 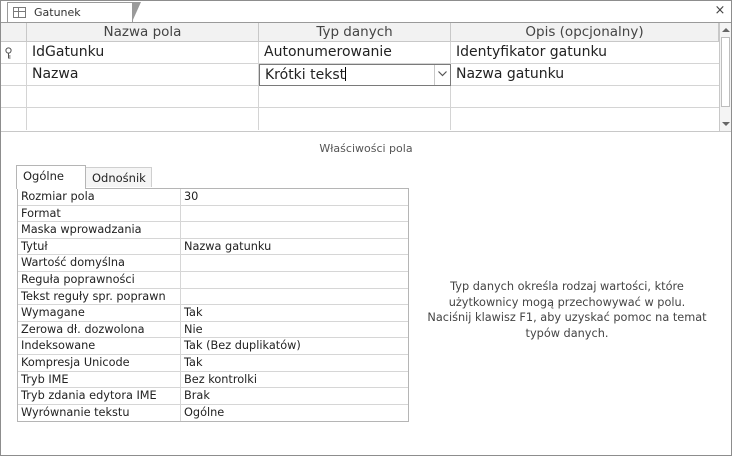 What do you see at coordinates (99, 230) in the screenshot?
I see `property-name: Maska wprowadzania` at bounding box center [99, 230].